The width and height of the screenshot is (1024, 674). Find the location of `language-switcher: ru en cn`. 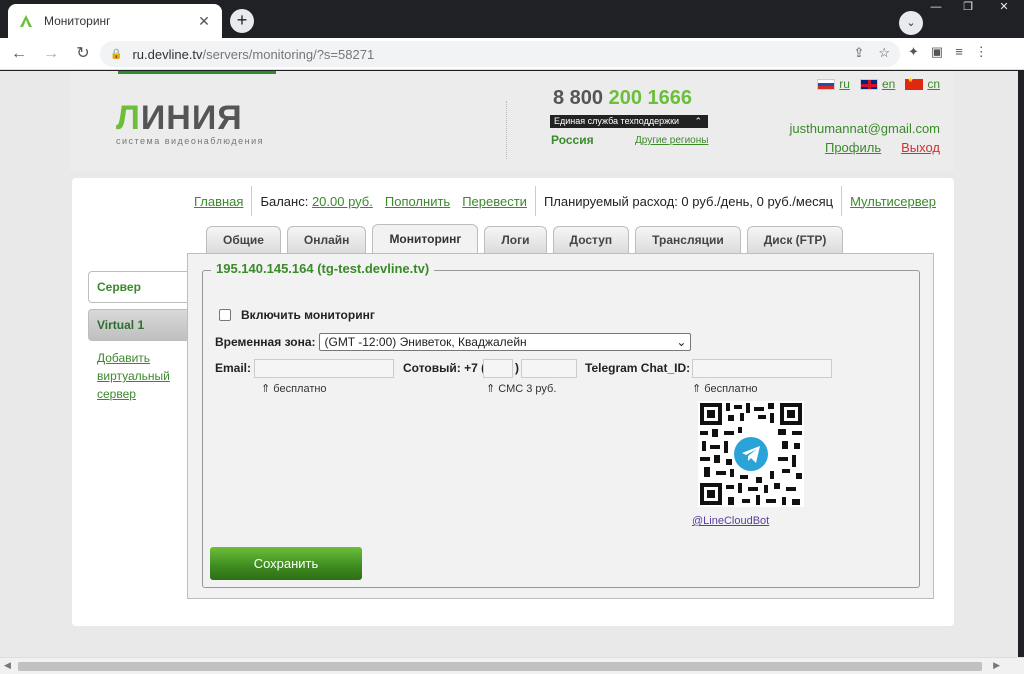

language-switcher: ru en cn is located at coordinates (878, 83).